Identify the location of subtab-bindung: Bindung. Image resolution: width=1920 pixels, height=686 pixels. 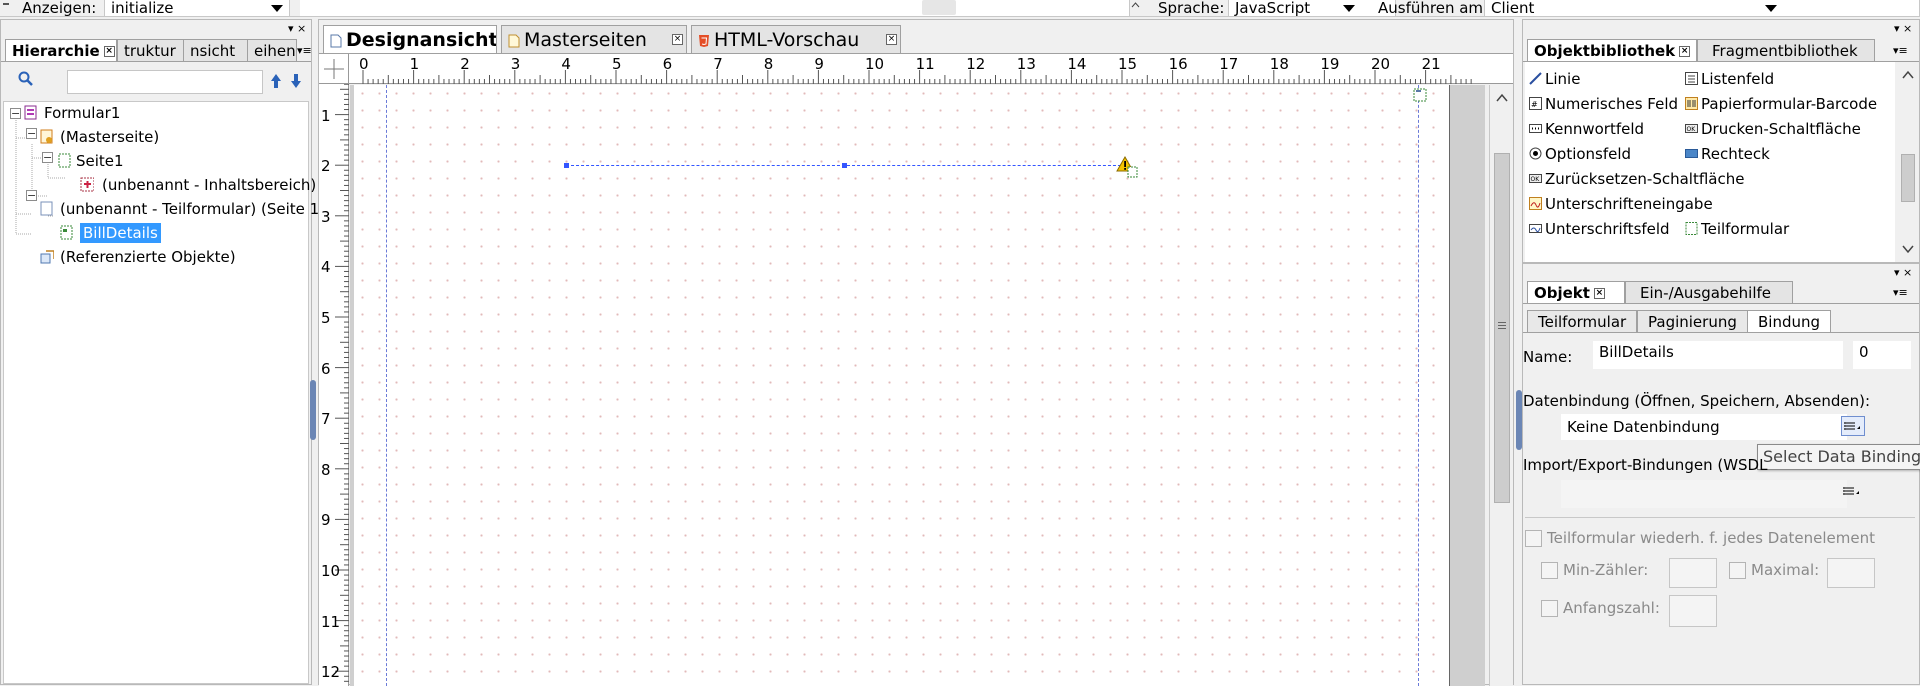
(1789, 321).